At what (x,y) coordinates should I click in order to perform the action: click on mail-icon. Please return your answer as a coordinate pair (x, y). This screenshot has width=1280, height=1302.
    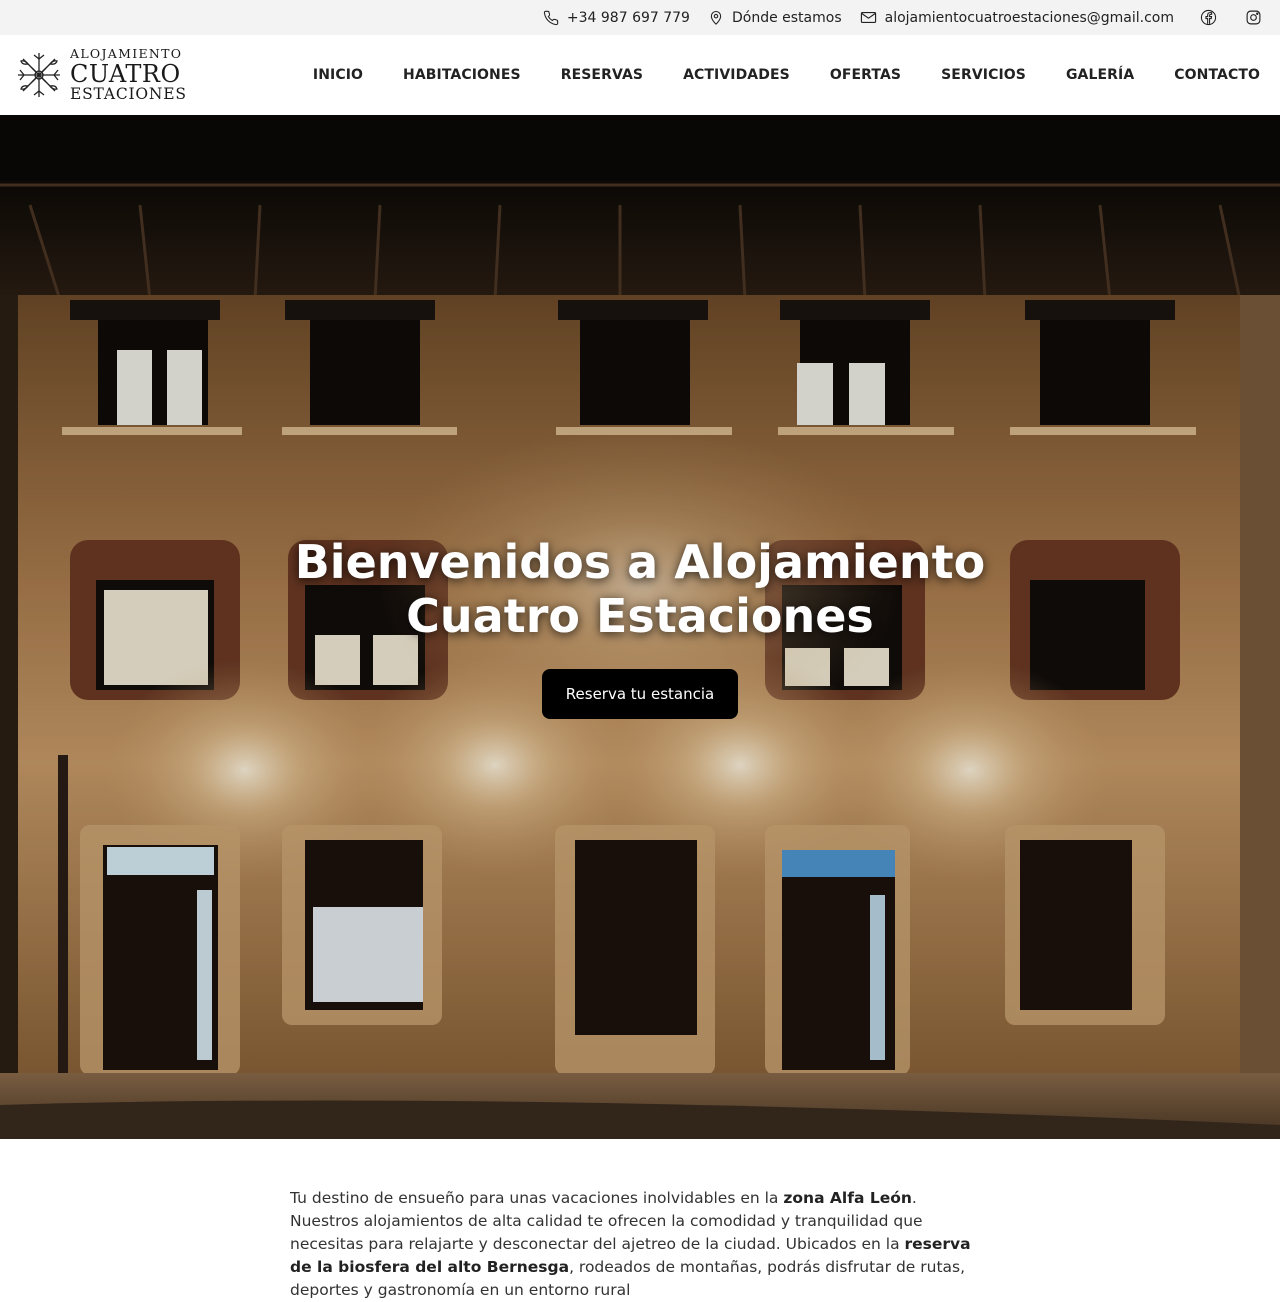
    Looking at the image, I should click on (868, 17).